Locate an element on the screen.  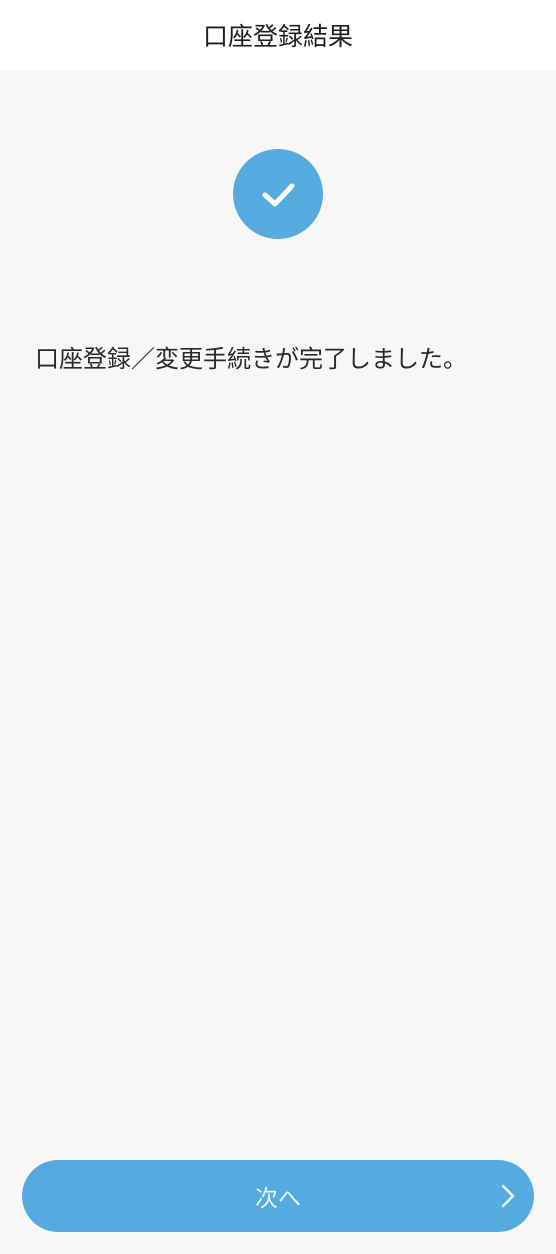
completion-message: 口座登録／変更手続きが完了しました。 is located at coordinates (251, 359).